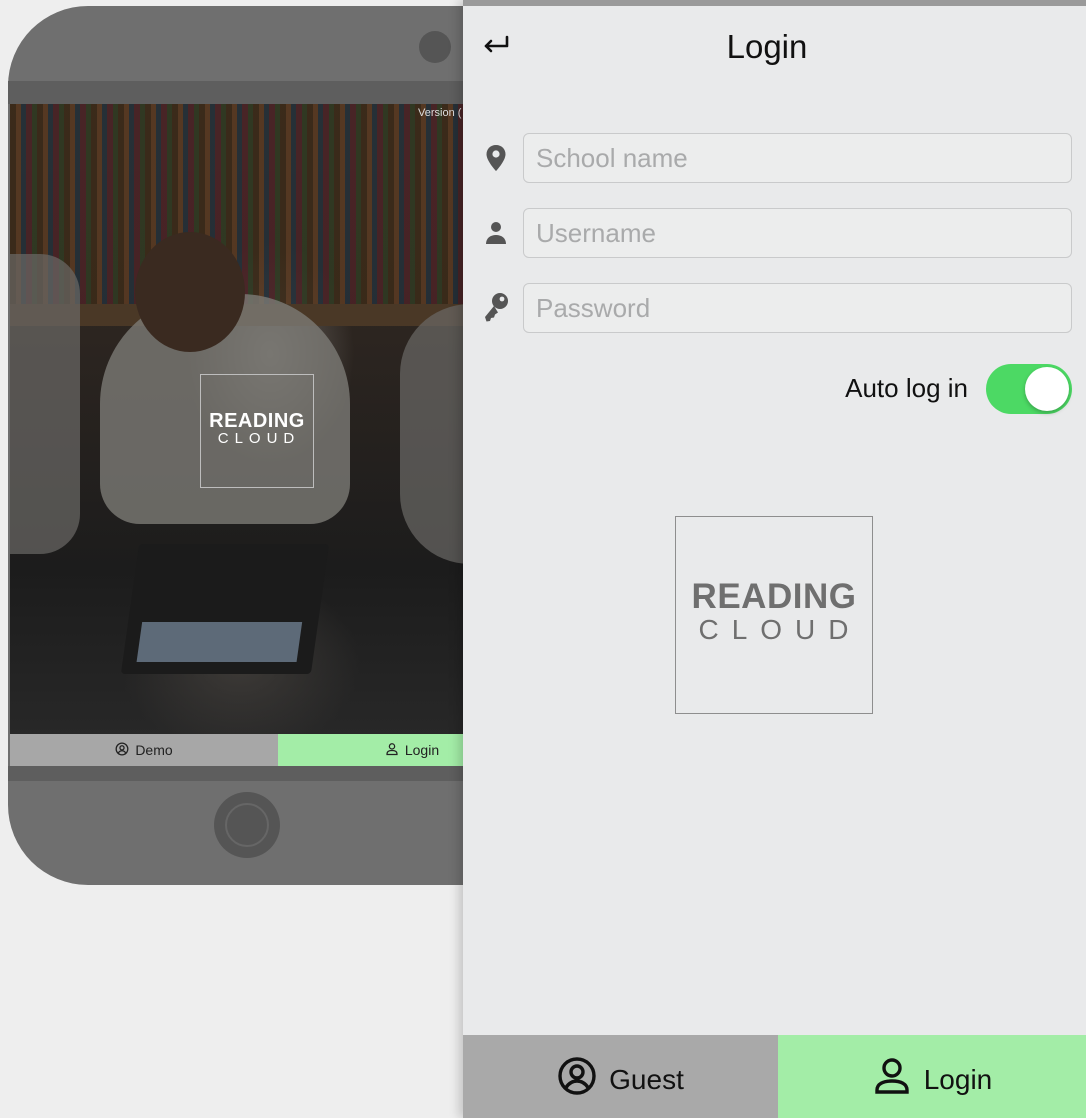 Image resolution: width=1086 pixels, height=1118 pixels. Describe the element at coordinates (190, 292) in the screenshot. I see `child-head` at that location.